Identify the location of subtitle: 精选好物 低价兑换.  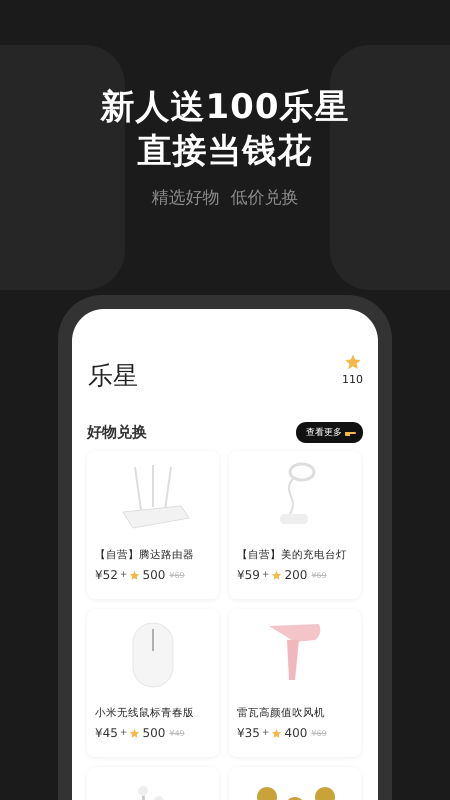
(225, 198).